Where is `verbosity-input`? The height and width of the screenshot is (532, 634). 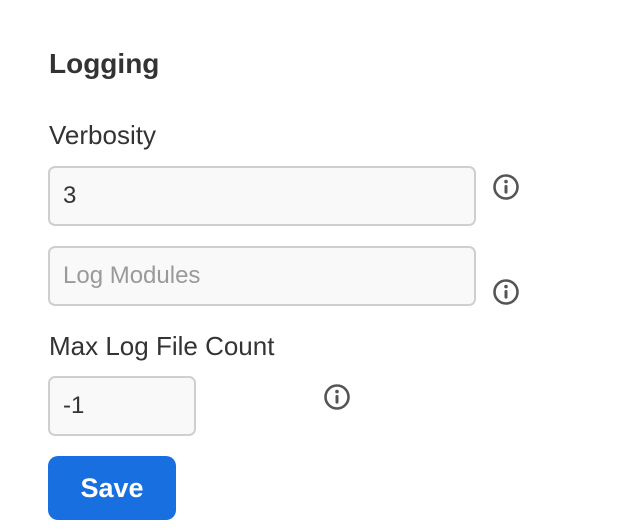
verbosity-input is located at coordinates (262, 196).